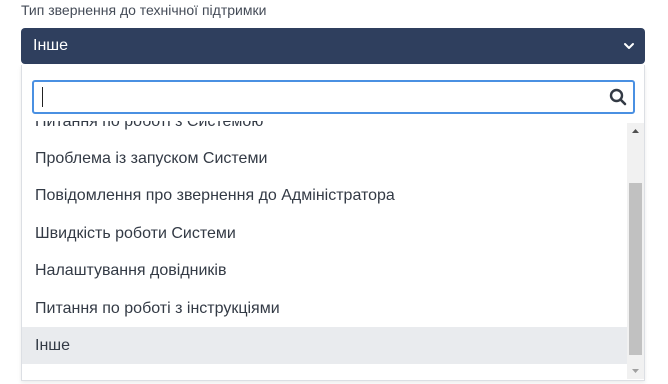 Image resolution: width=668 pixels, height=384 pixels. I want to click on option-item: Питання по роботі з інструкціями, so click(325, 308).